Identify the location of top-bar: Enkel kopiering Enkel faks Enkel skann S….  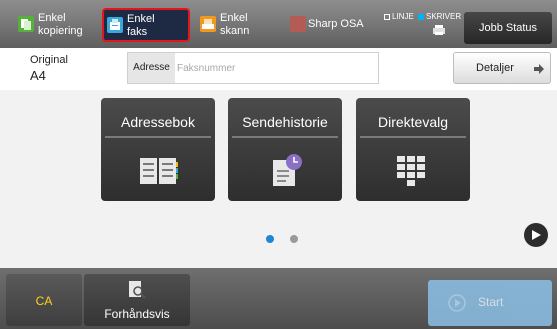
(278, 24).